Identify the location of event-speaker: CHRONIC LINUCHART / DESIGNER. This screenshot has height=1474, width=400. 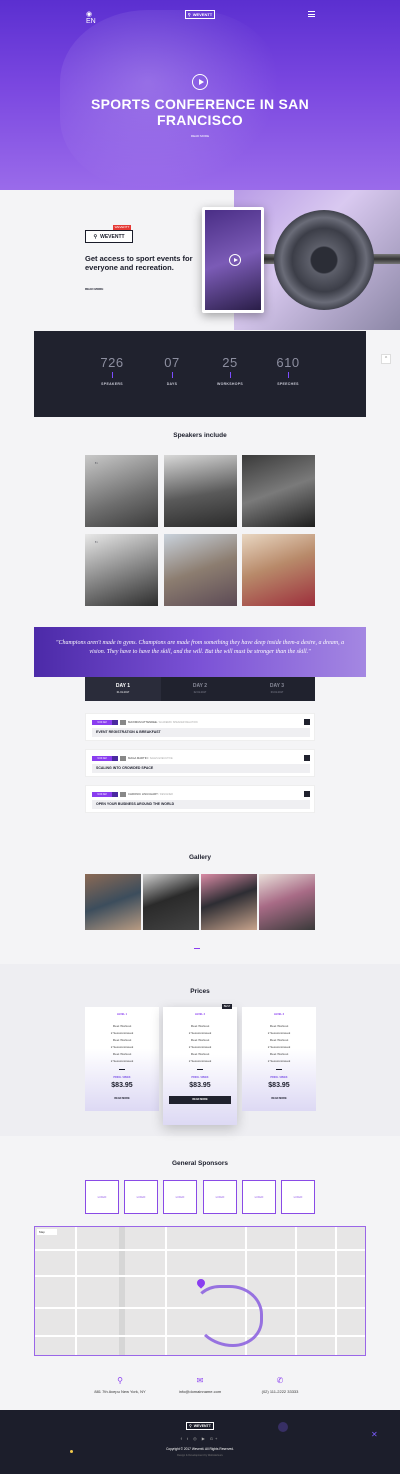
(150, 794).